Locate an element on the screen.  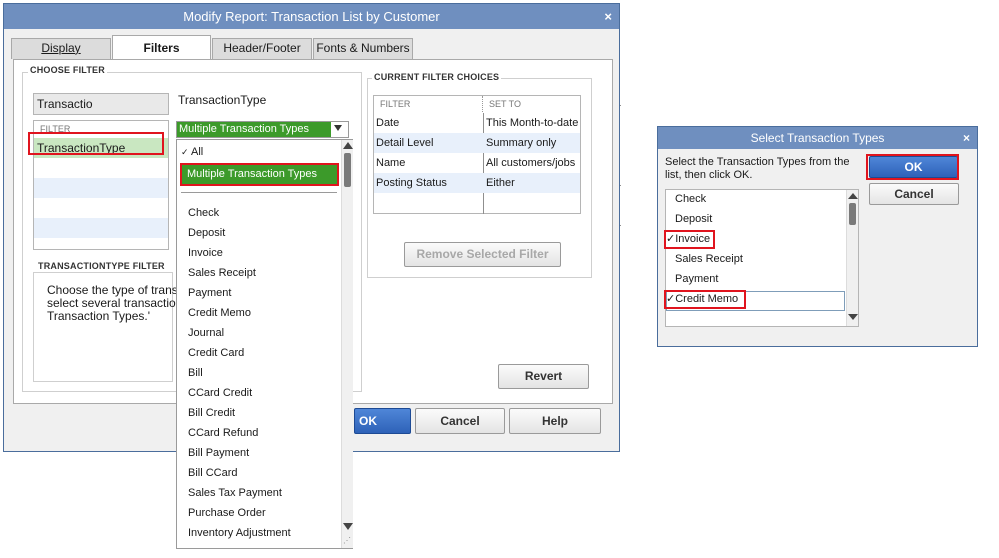
remove-selected-filter-label: Remove Selected Filter is located at coordinates (482, 254).